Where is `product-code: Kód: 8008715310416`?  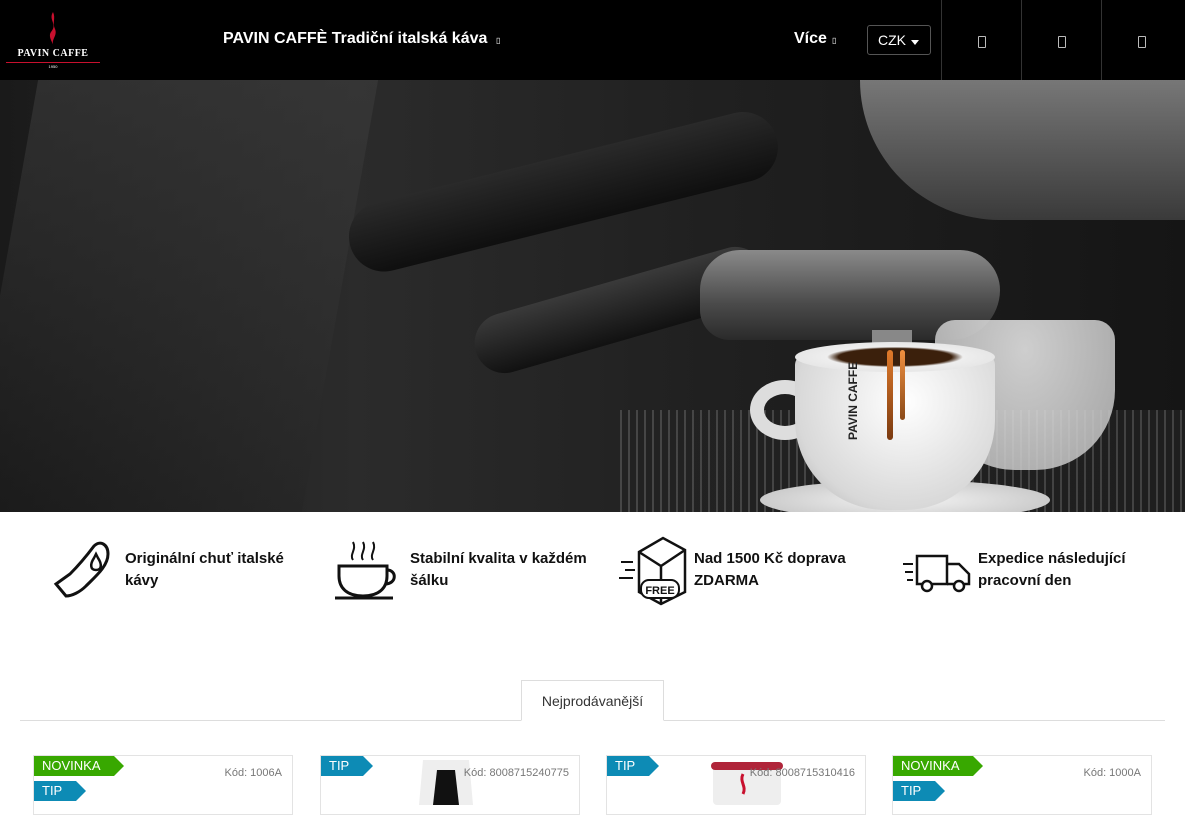
product-code: Kód: 8008715310416 is located at coordinates (802, 773).